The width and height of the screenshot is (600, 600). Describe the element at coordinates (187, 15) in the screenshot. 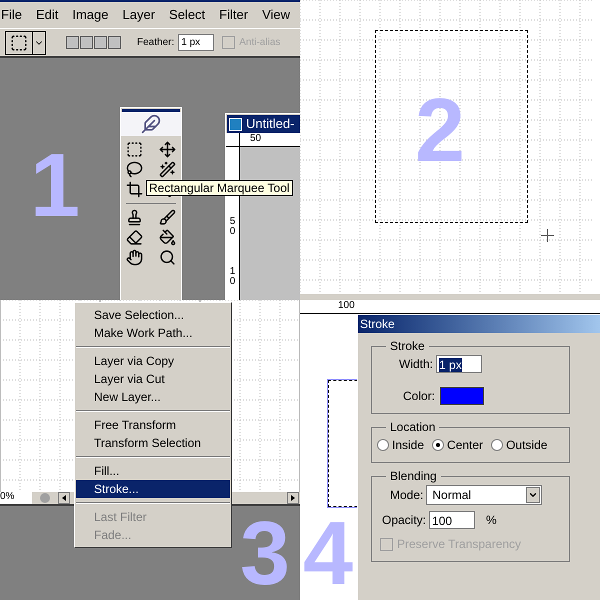

I see `menu-item: Select` at that location.